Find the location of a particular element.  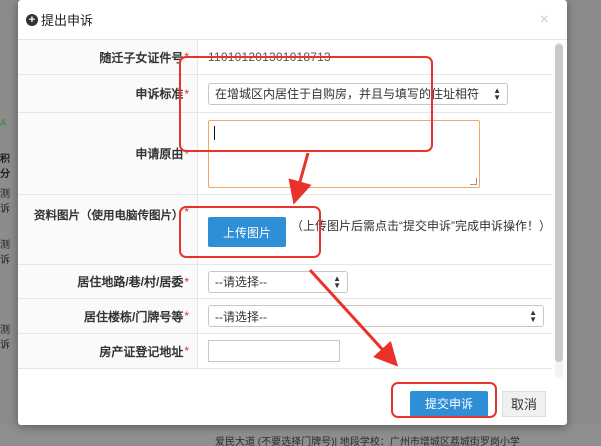

submit-appeal-button: 提交申诉 is located at coordinates (449, 403).